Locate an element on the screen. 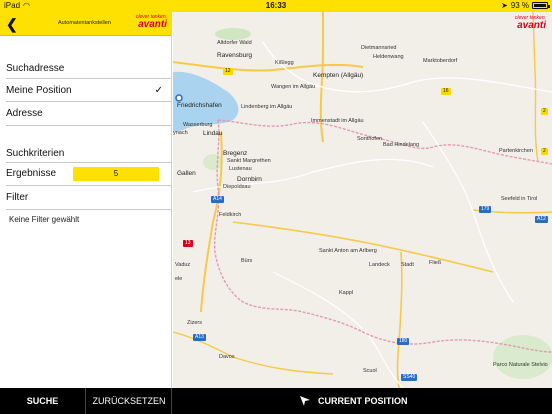 This screenshot has height=414, width=552. filter-row: Filter is located at coordinates (88, 198).